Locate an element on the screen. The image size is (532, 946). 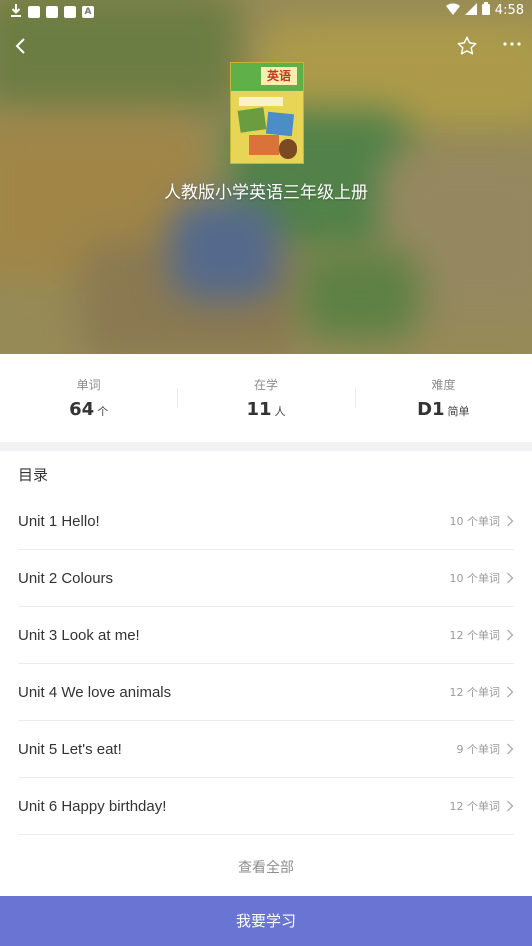
book-stats: 单词 64 个 在学 11 人 难度 D1 简单 is located at coordinates (266, 398).